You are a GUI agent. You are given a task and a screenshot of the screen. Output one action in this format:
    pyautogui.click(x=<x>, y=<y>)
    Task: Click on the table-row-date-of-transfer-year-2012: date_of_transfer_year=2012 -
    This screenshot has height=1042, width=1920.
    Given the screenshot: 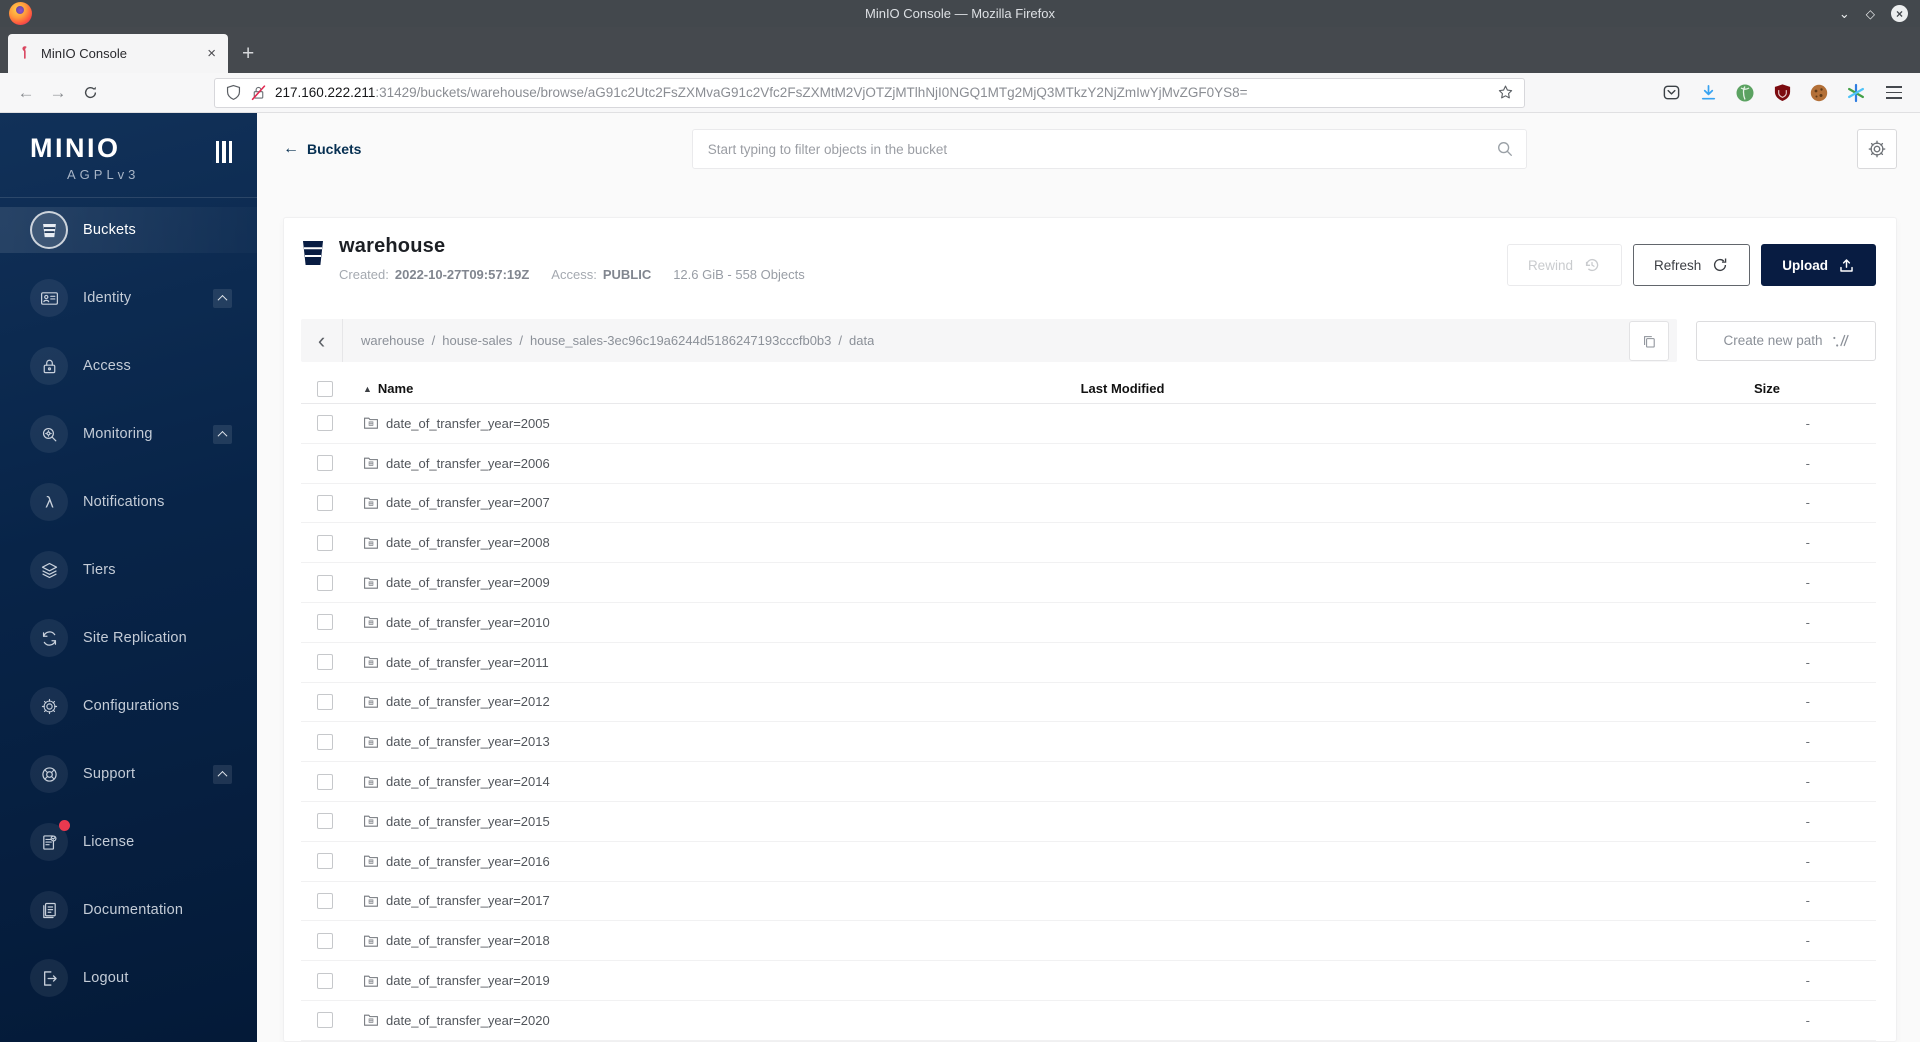 What is the action you would take?
    pyautogui.click(x=1088, y=703)
    